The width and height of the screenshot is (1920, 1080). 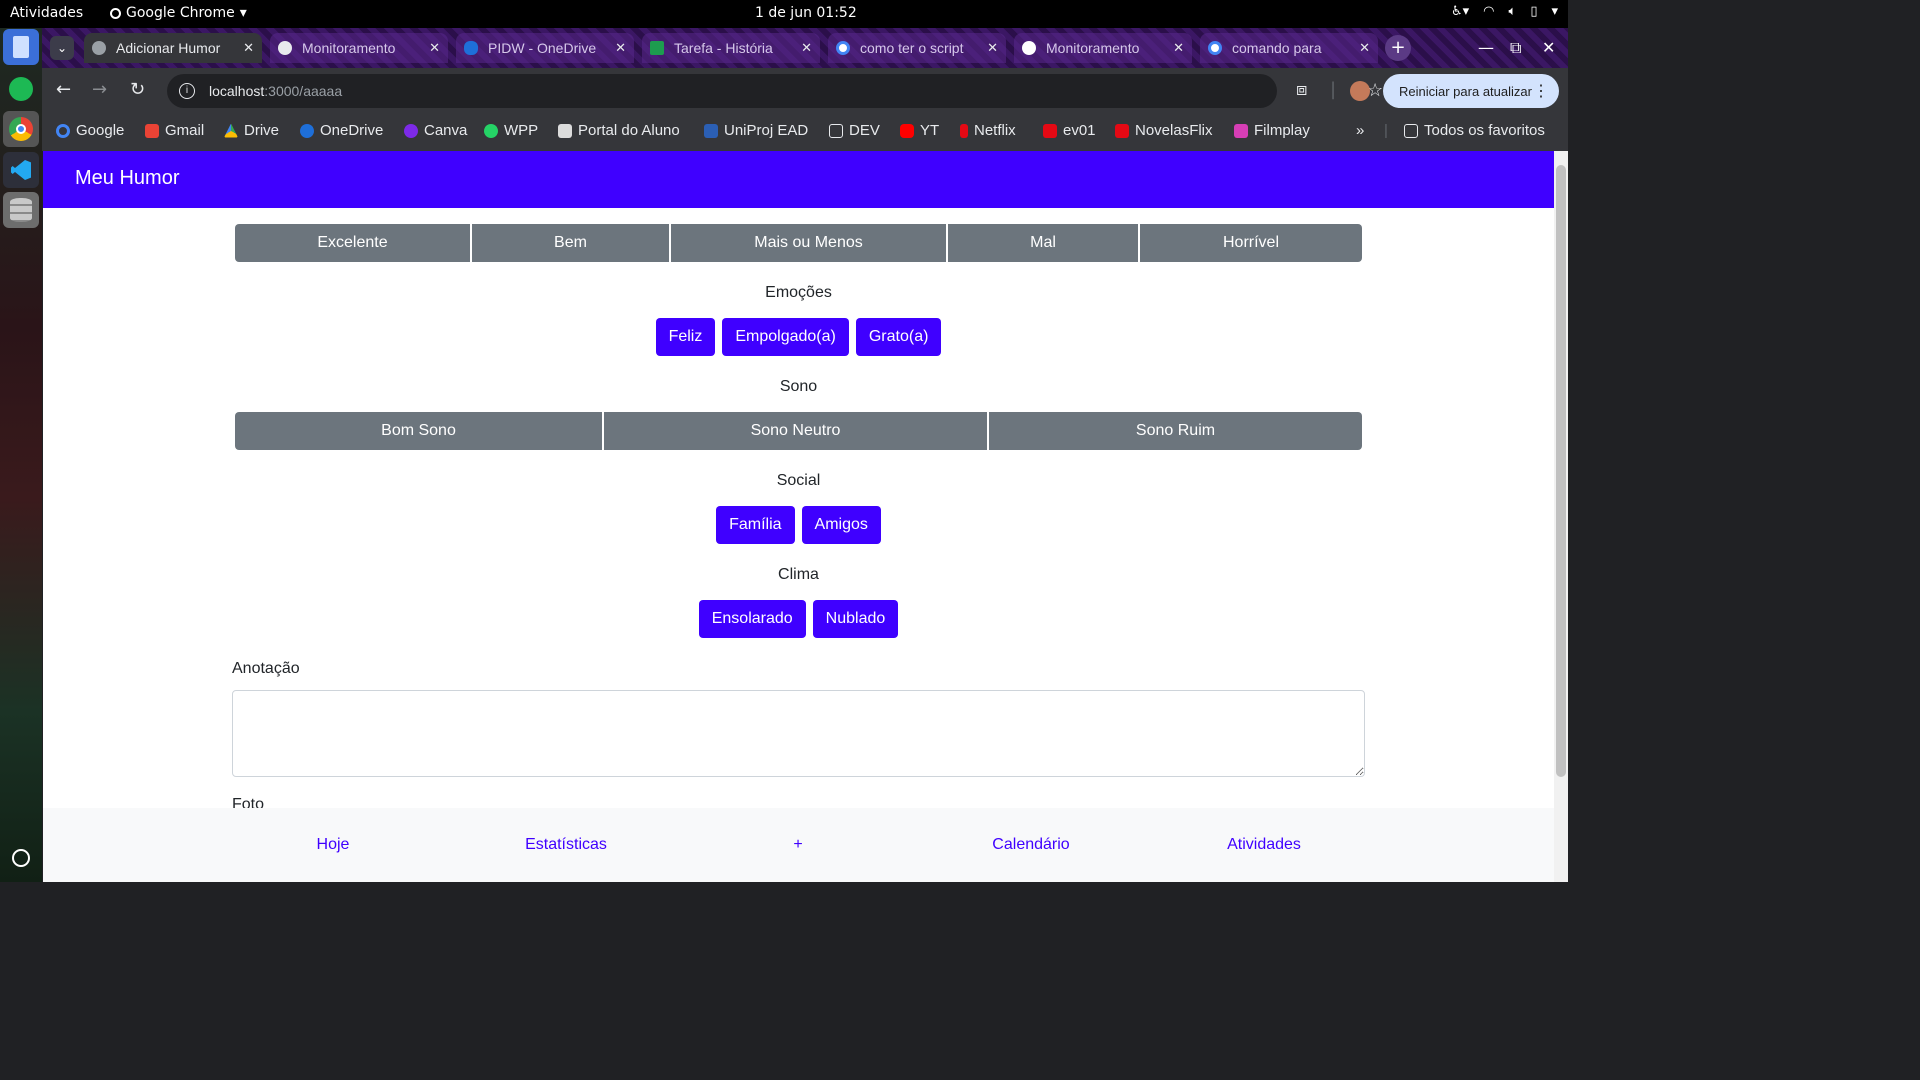 What do you see at coordinates (1541, 91) in the screenshot?
I see `kebab-menu-icon: ⋮` at bounding box center [1541, 91].